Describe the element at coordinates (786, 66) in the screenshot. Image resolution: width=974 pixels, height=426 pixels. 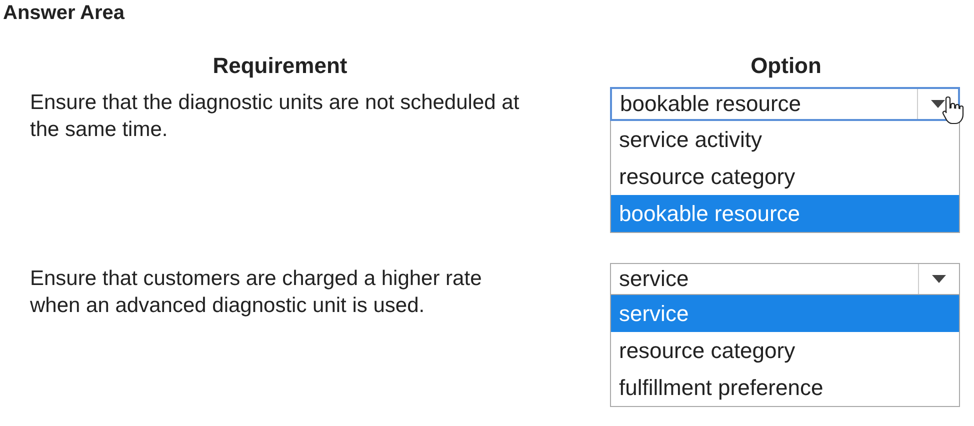
I see `column-header: Option` at that location.